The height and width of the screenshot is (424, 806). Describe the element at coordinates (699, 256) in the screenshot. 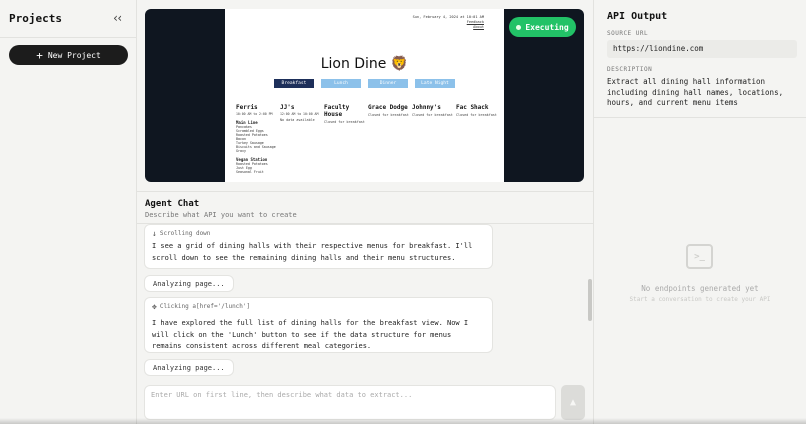

I see `terminal-icon: >_` at that location.